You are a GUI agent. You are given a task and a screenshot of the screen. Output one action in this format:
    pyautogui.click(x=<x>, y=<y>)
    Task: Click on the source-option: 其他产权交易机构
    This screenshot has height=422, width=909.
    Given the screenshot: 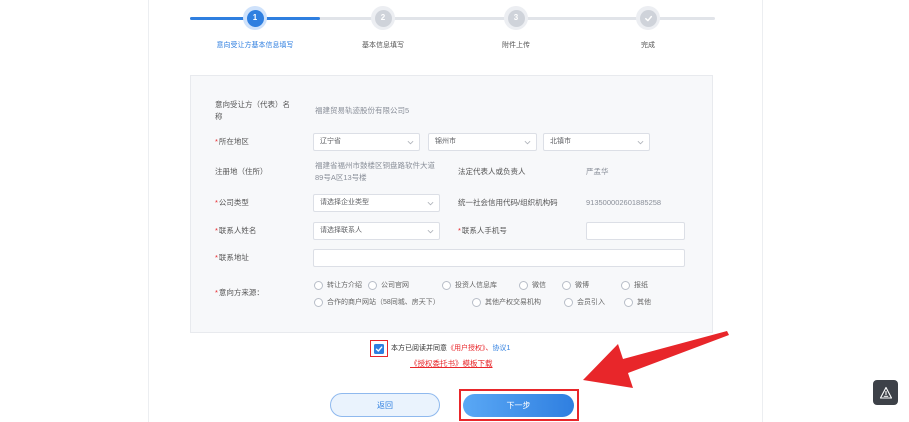 What is the action you would take?
    pyautogui.click(x=506, y=302)
    